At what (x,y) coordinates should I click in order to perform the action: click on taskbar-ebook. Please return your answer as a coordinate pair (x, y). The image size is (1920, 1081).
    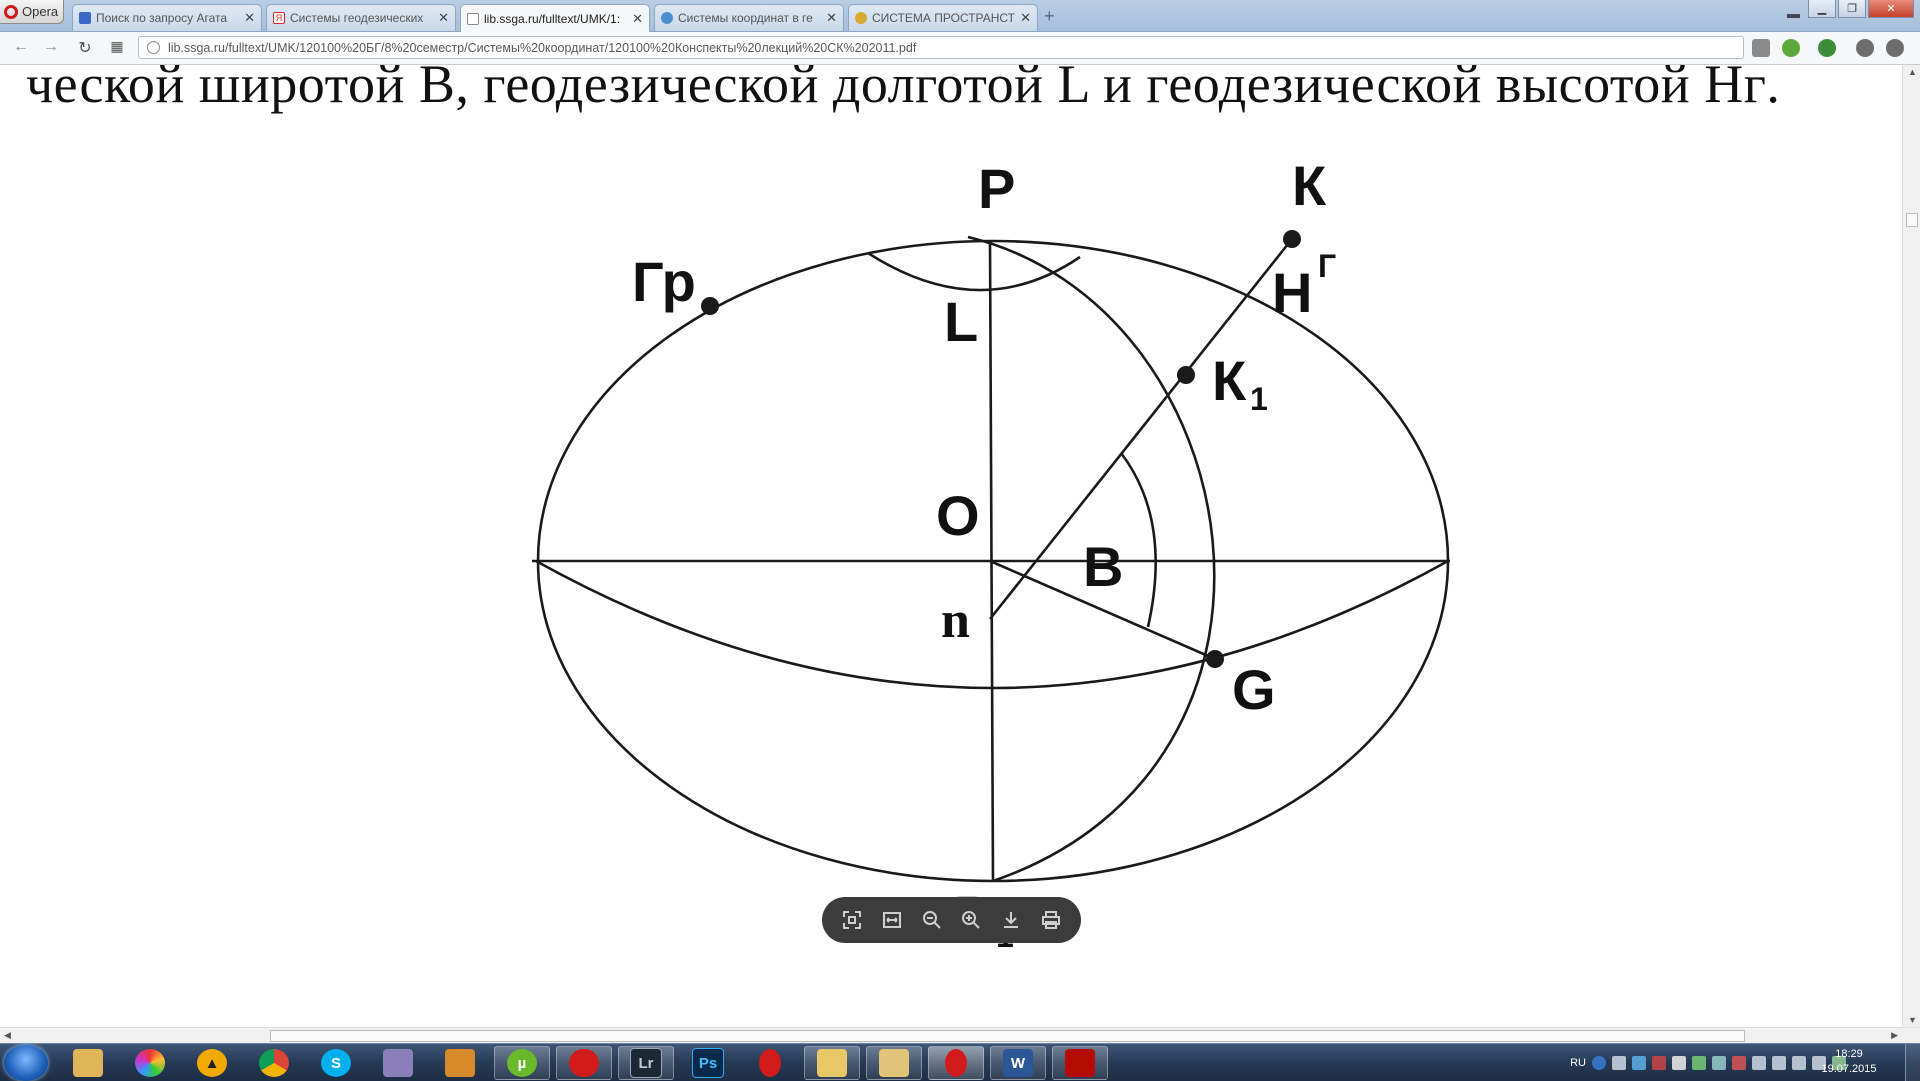
    Looking at the image, I should click on (460, 1063).